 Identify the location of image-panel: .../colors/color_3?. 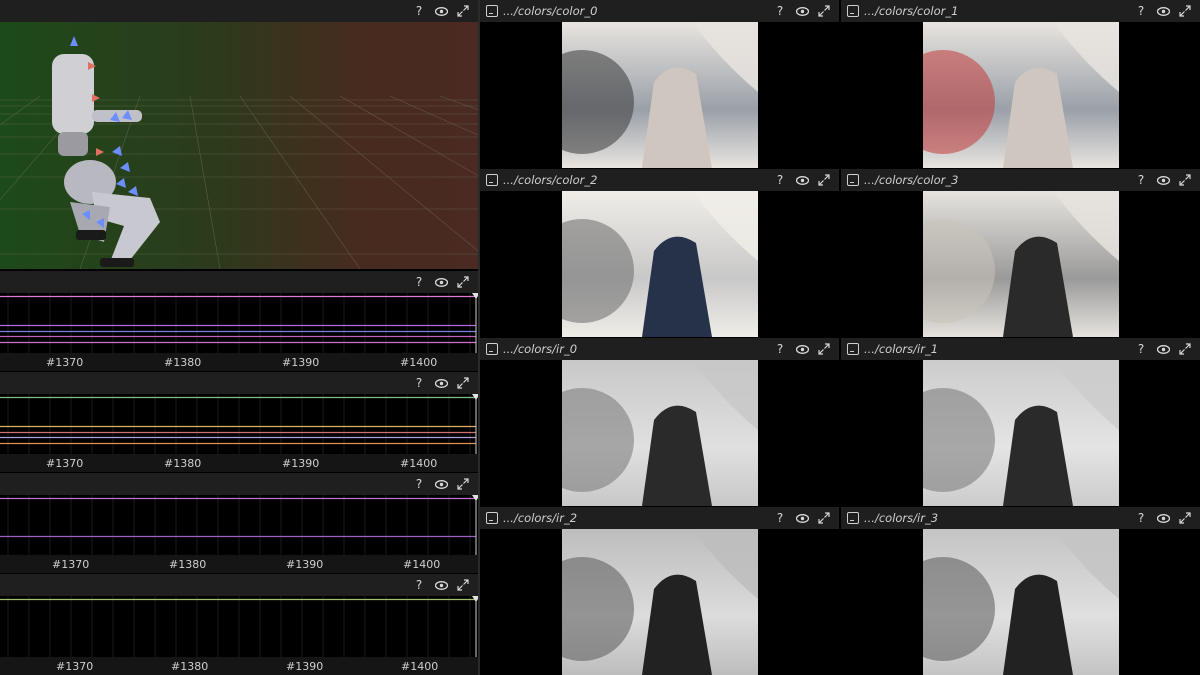
(1020, 253).